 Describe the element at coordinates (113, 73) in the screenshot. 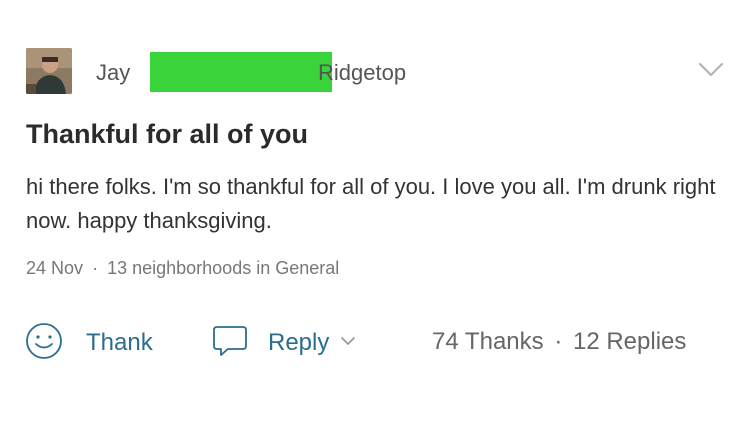

I see `author-name: Jay` at that location.